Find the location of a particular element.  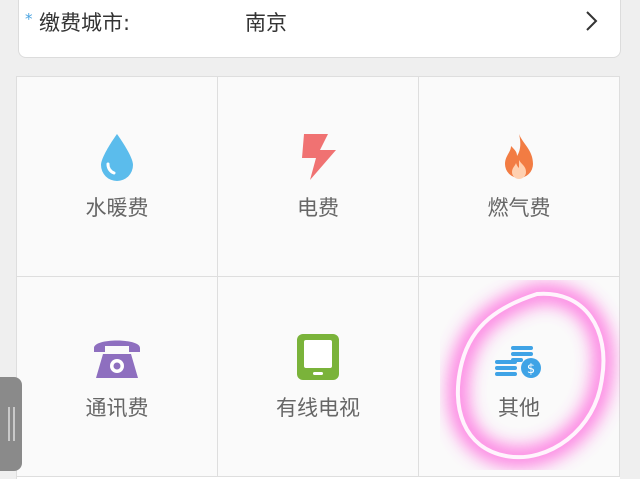

city-label: 缴费城市: is located at coordinates (85, 23).